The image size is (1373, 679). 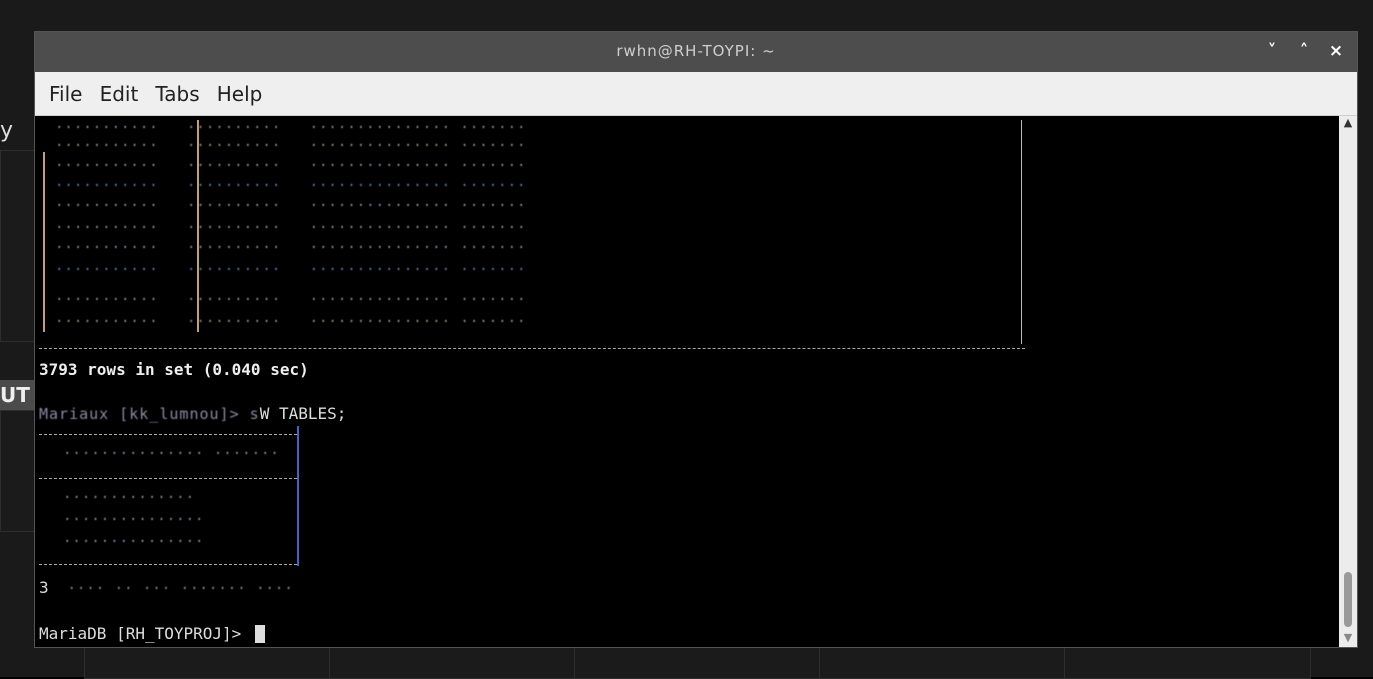 I want to click on vertical-scrollbar: ▲ ▼, so click(x=1348, y=381).